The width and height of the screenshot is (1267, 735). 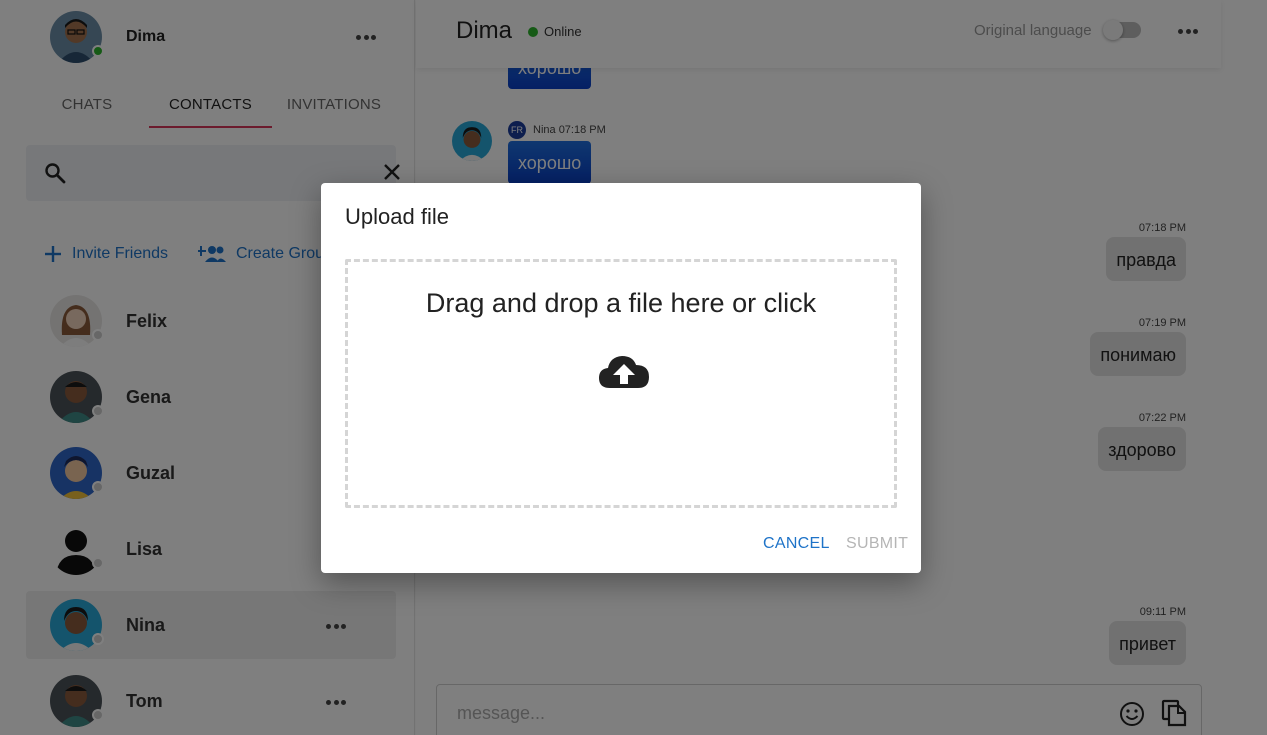 I want to click on file-dropzone: Drag and drop a file here or click, so click(x=621, y=383).